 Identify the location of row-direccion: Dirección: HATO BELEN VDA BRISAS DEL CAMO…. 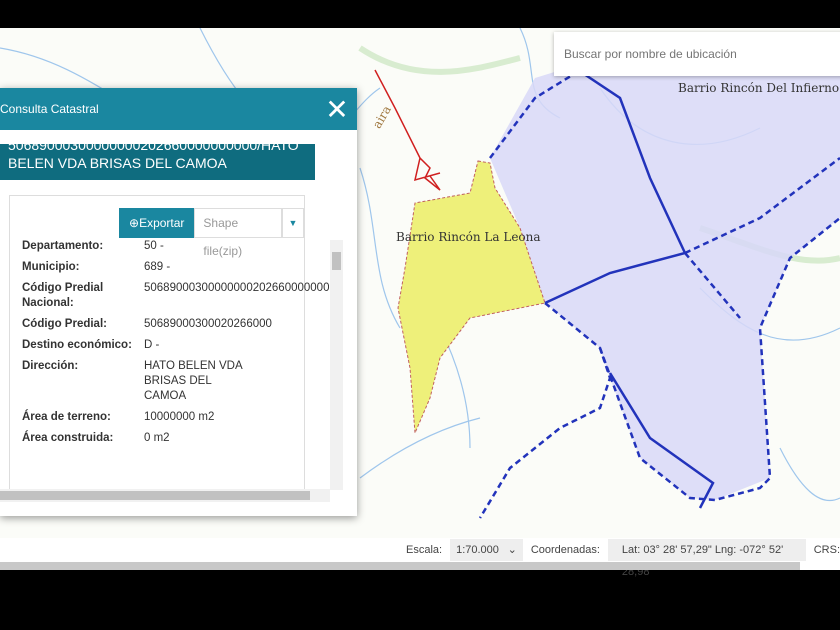
(132, 381).